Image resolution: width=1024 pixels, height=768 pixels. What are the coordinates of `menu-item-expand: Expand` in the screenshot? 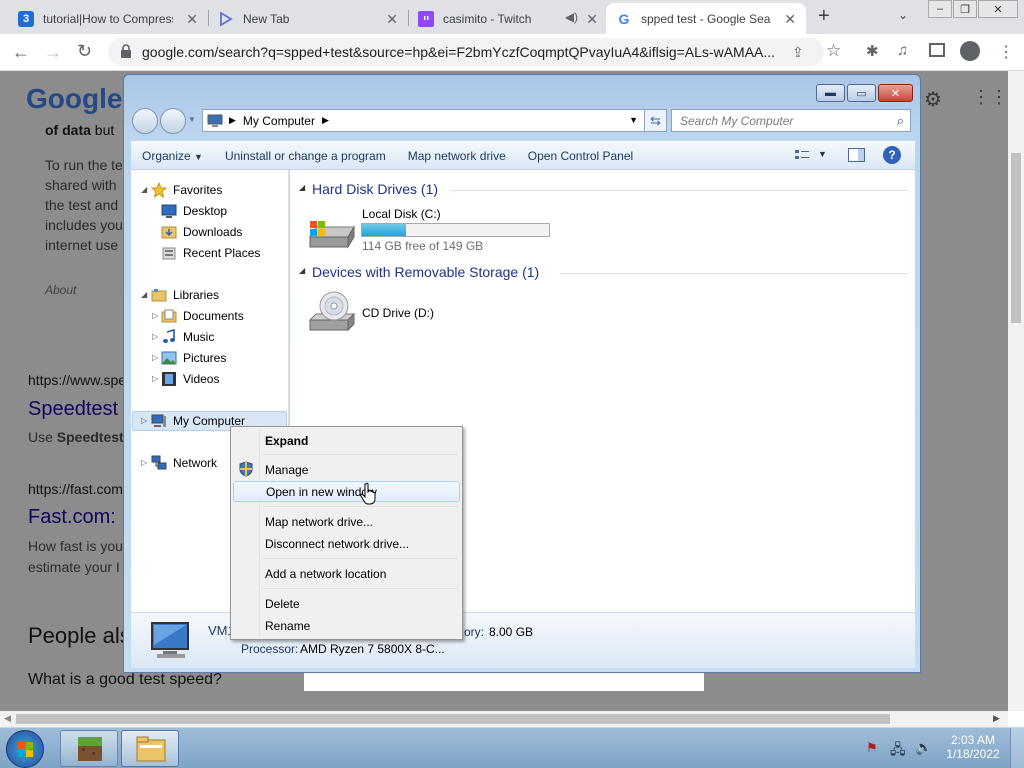 It's located at (346, 440).